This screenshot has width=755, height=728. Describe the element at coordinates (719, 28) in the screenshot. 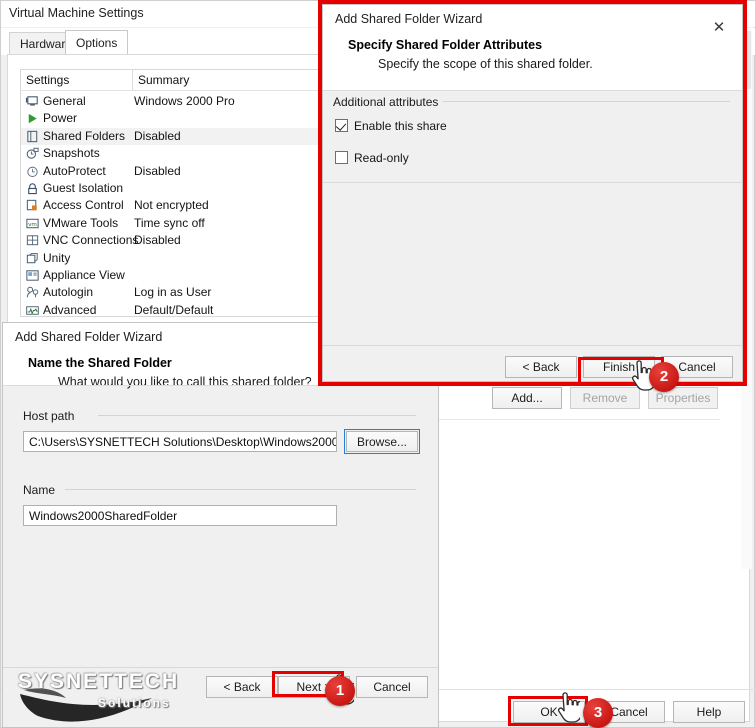

I see `close-icon: ✕` at that location.